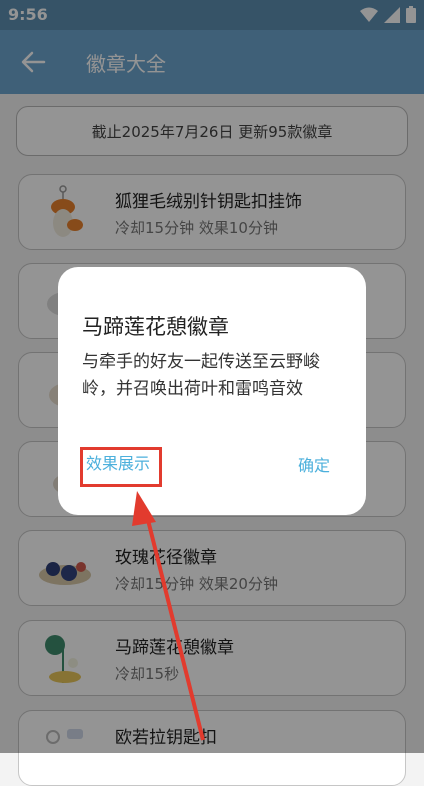 Image resolution: width=424 pixels, height=786 pixels. I want to click on highlight-box, so click(121, 467).